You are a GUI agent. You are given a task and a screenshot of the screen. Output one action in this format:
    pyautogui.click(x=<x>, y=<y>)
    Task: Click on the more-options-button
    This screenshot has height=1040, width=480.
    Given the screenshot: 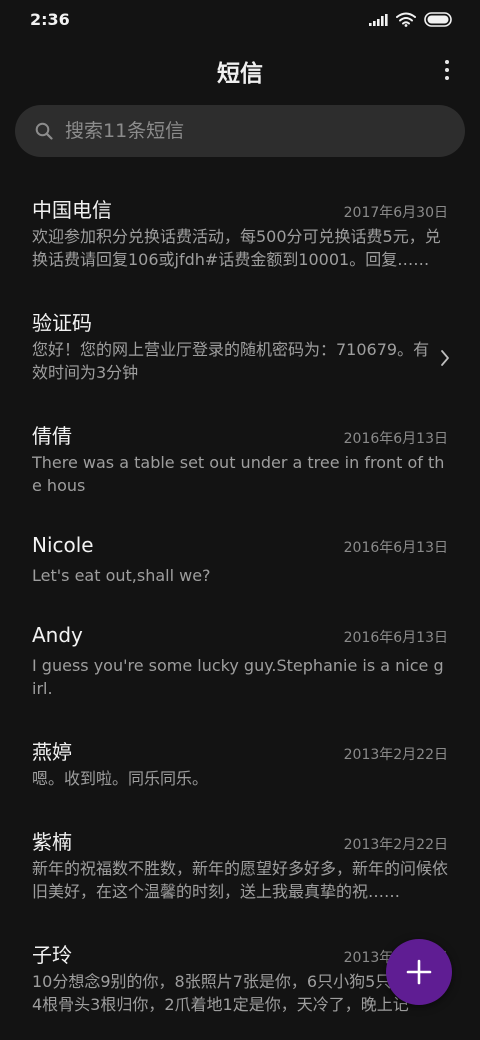 What is the action you would take?
    pyautogui.click(x=447, y=70)
    